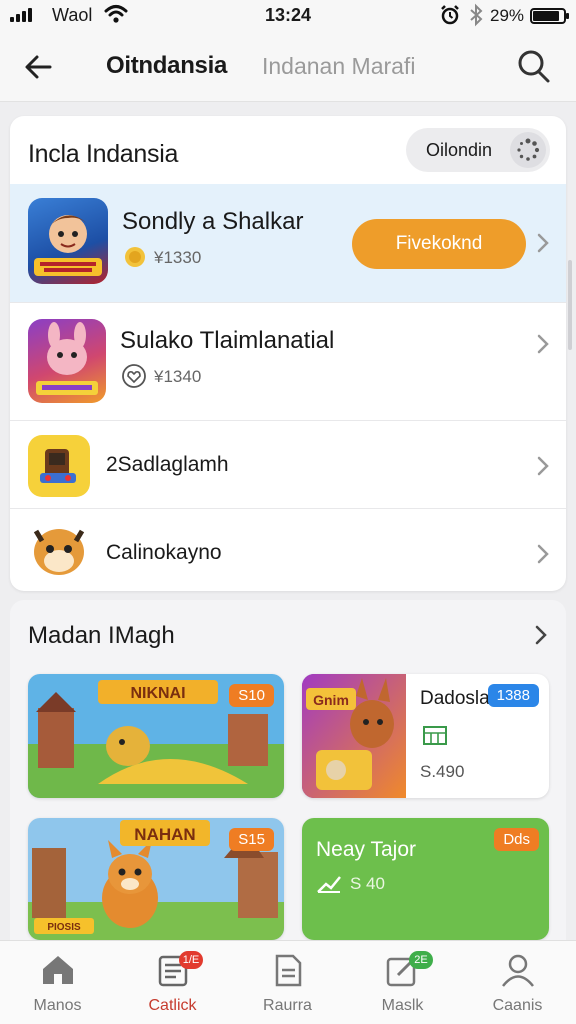 The image size is (576, 1024). Describe the element at coordinates (156, 879) in the screenshot. I see `game-tile: NAHAN PIOSIS S15` at that location.